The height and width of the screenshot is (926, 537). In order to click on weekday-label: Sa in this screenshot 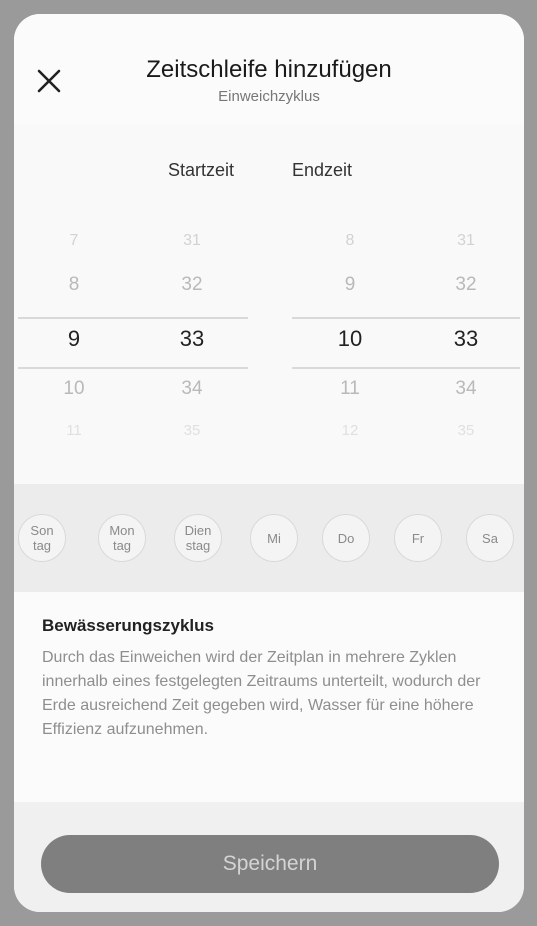, I will do `click(490, 538)`.